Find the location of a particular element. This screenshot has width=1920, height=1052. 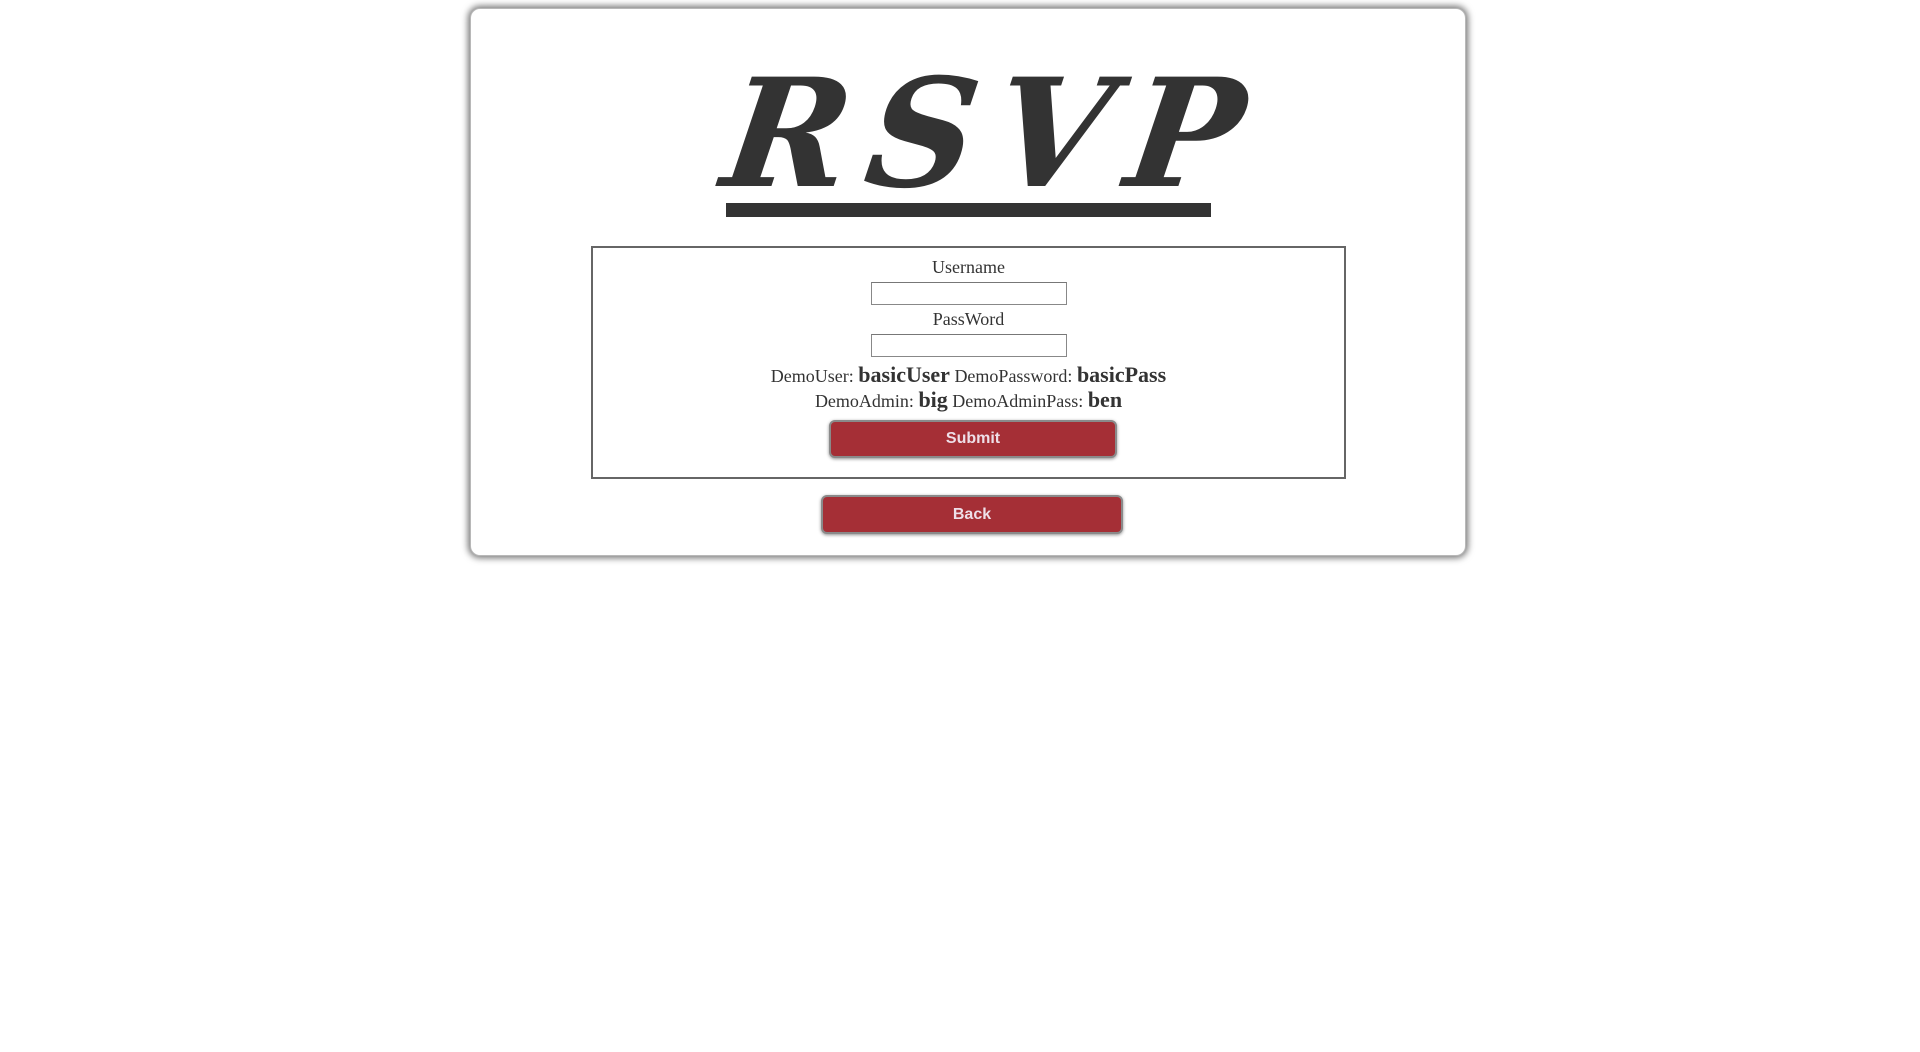

demo-admin-credentials: DemoAdmin: big DemoAdminPass: ben is located at coordinates (968, 400).